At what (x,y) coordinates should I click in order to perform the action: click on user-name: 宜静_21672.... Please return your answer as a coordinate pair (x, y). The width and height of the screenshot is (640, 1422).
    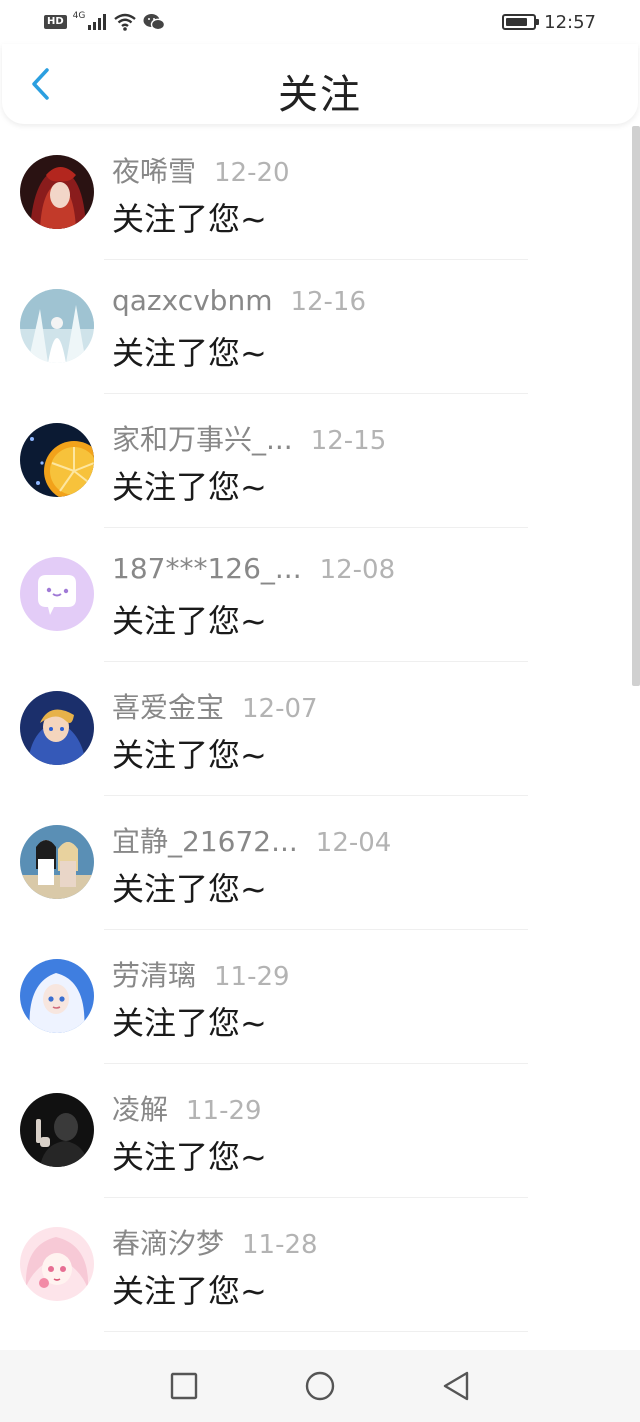
    Looking at the image, I should click on (205, 840).